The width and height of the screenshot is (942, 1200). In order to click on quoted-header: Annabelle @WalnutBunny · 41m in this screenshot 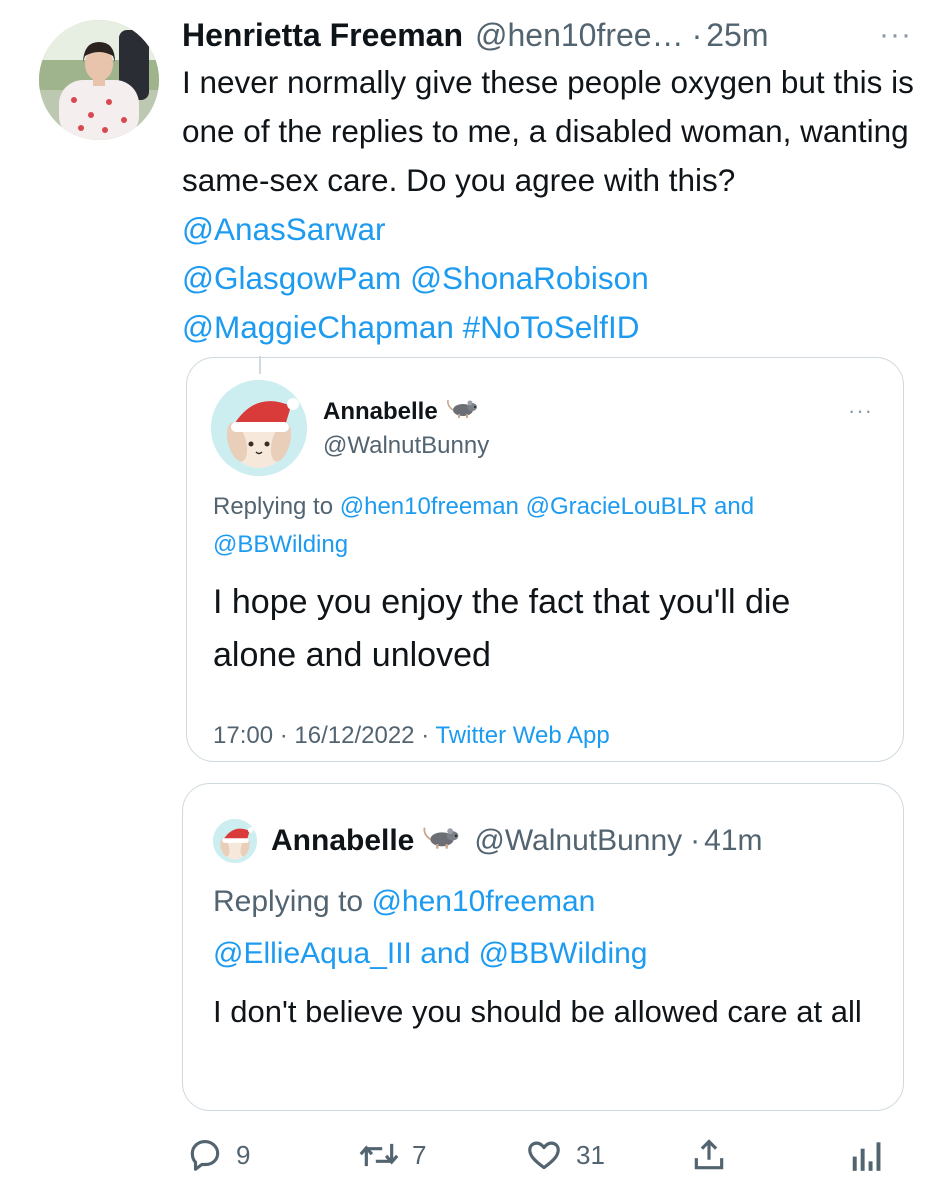, I will do `click(488, 841)`.